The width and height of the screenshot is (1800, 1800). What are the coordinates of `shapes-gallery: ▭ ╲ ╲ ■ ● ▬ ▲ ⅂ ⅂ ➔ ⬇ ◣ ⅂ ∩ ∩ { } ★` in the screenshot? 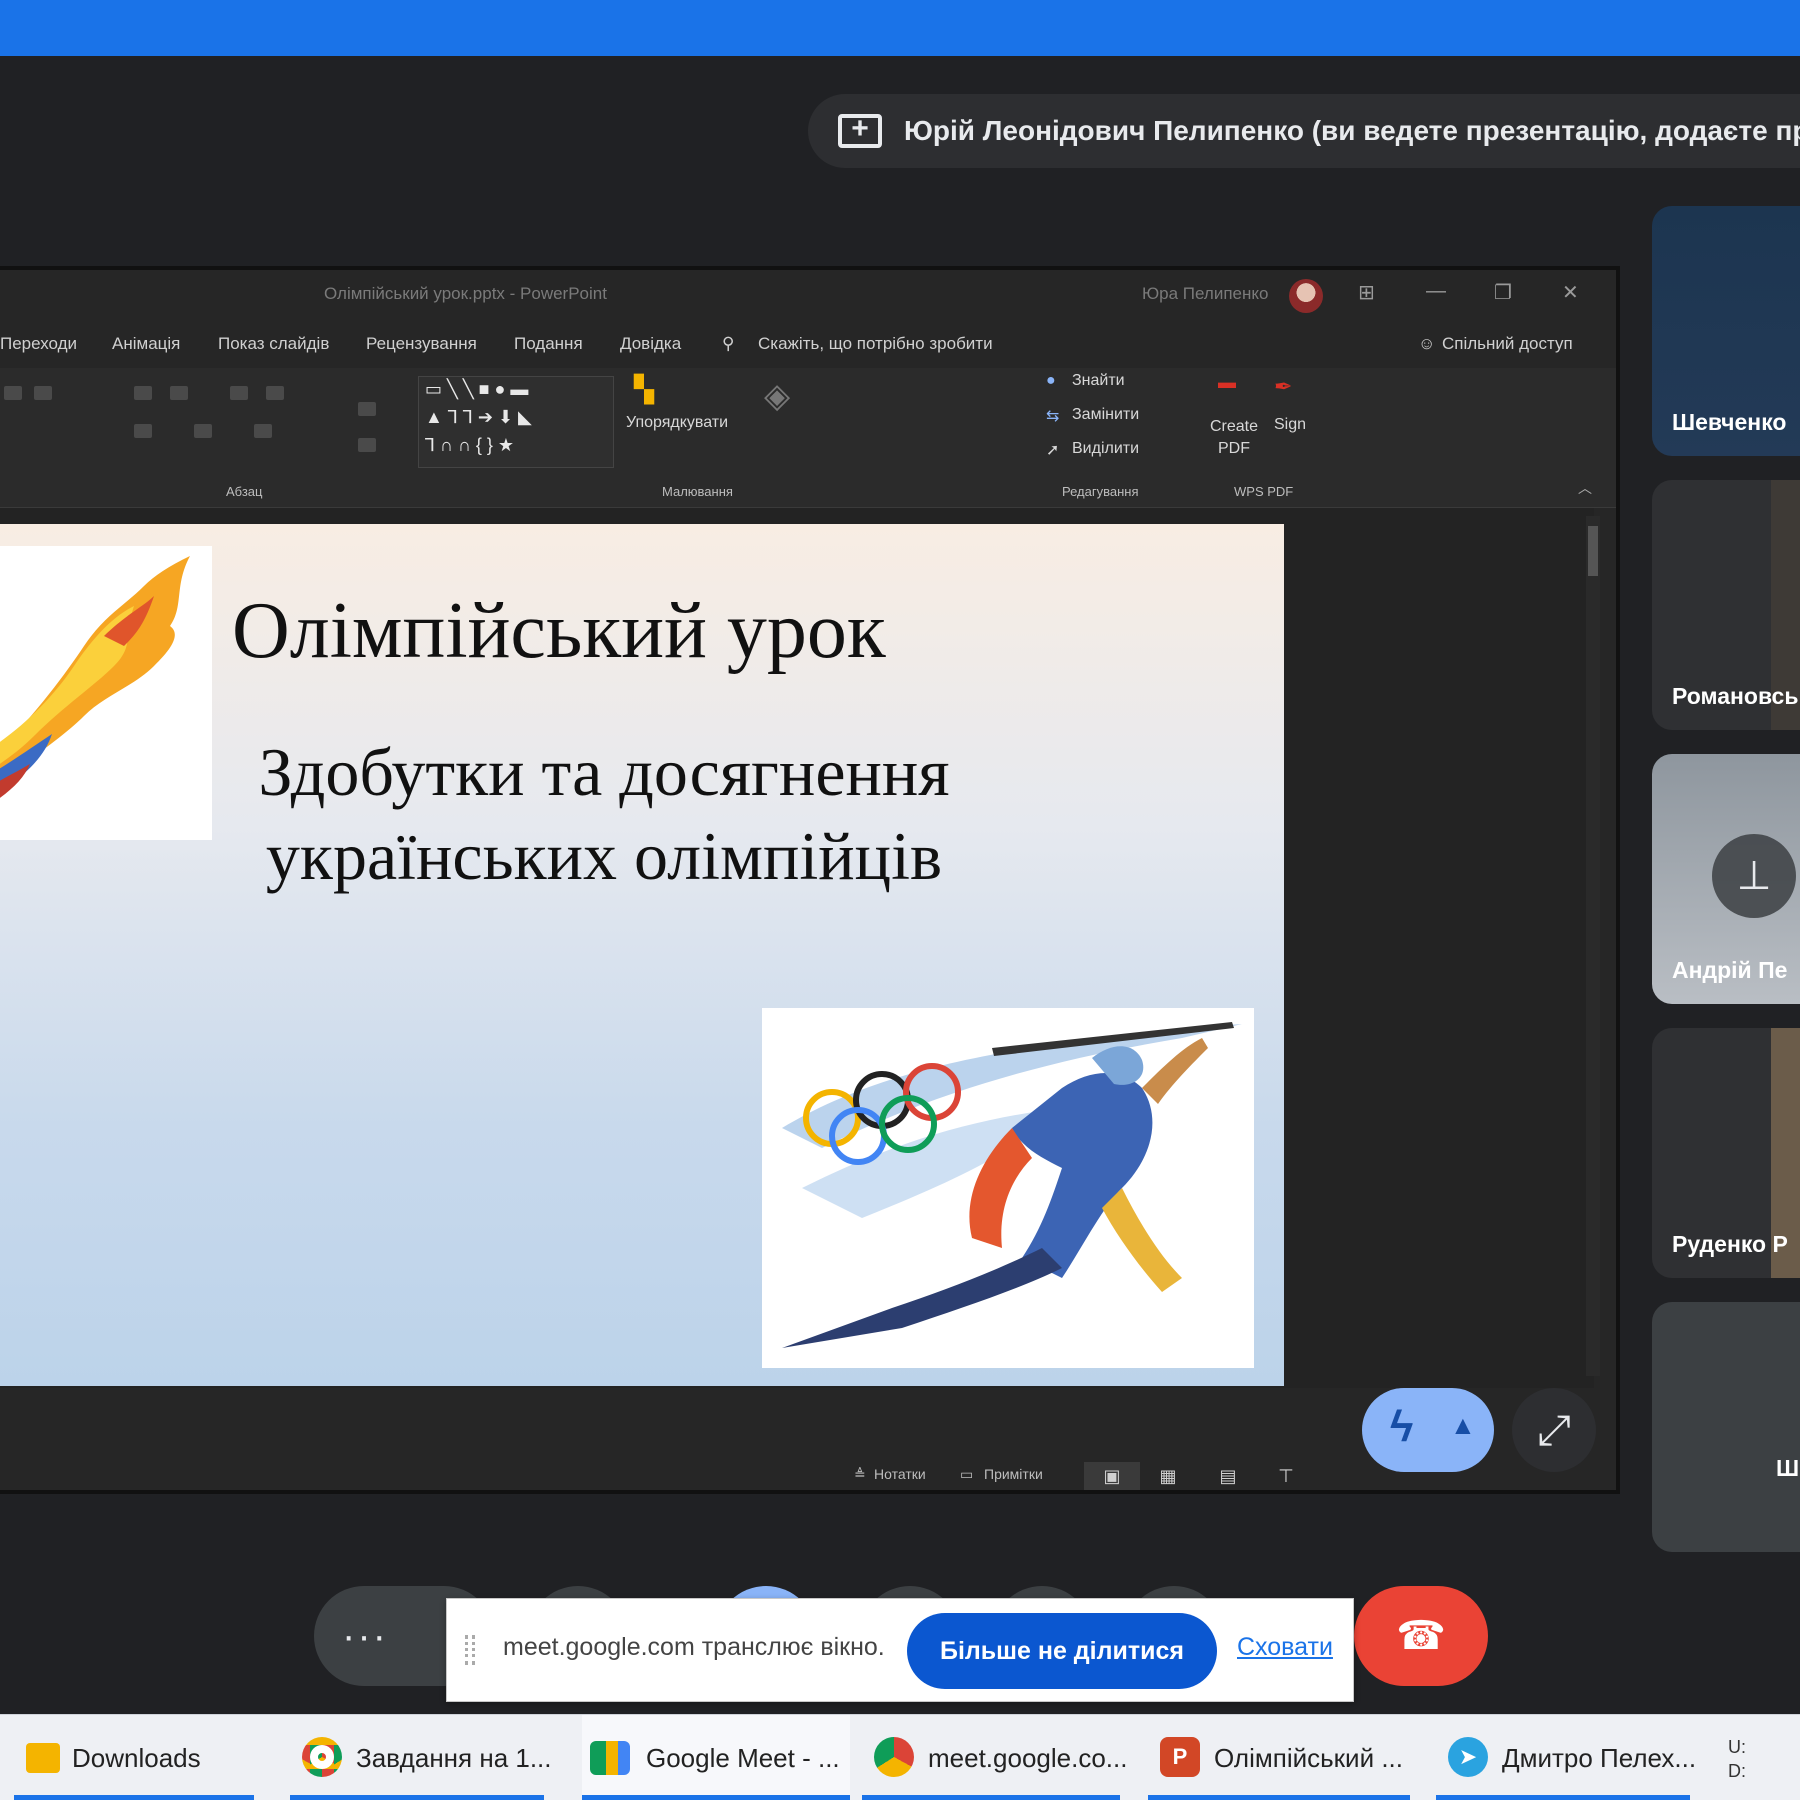 It's located at (516, 422).